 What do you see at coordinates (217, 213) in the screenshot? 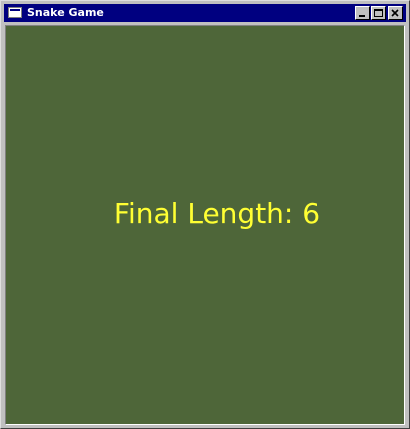
I see `final-length-text: Final Length: 6` at bounding box center [217, 213].